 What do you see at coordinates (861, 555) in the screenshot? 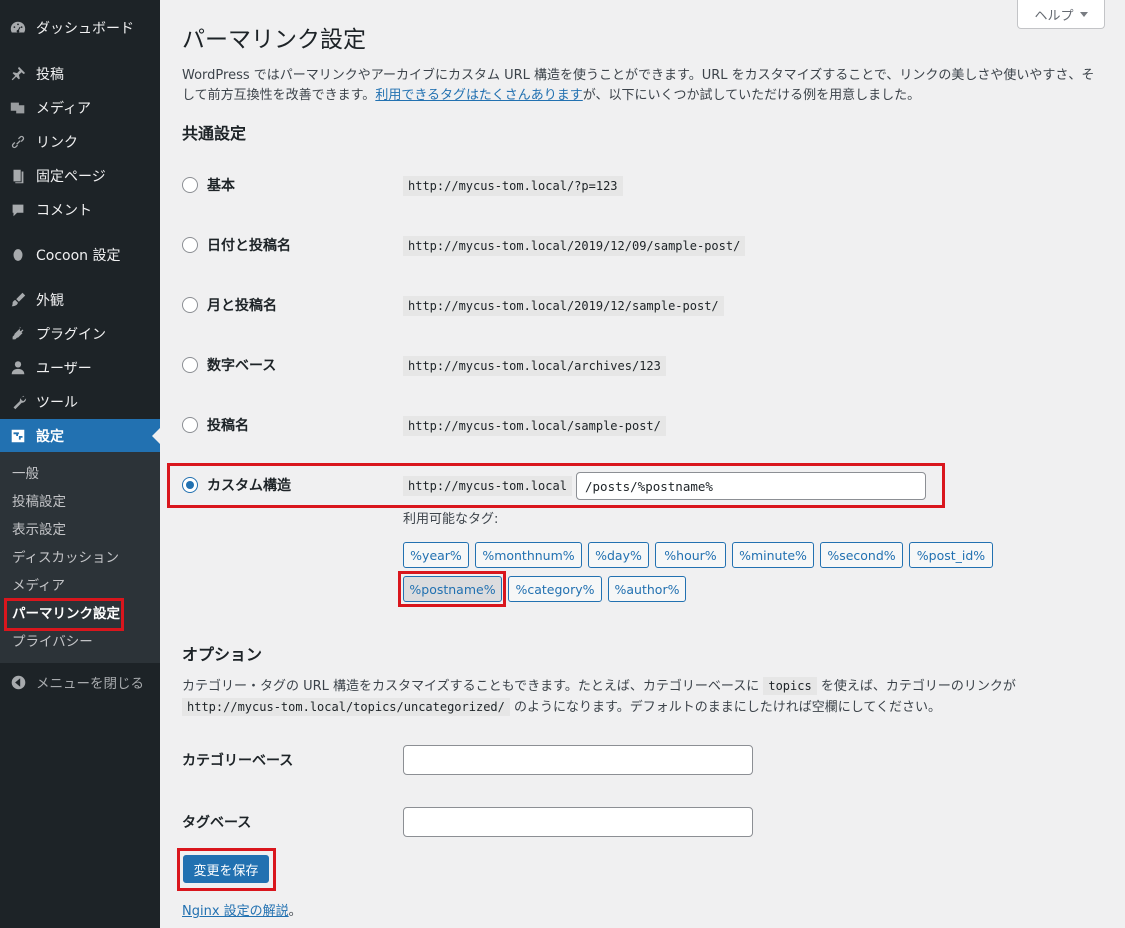
I see `tag-button-second: %second%` at bounding box center [861, 555].